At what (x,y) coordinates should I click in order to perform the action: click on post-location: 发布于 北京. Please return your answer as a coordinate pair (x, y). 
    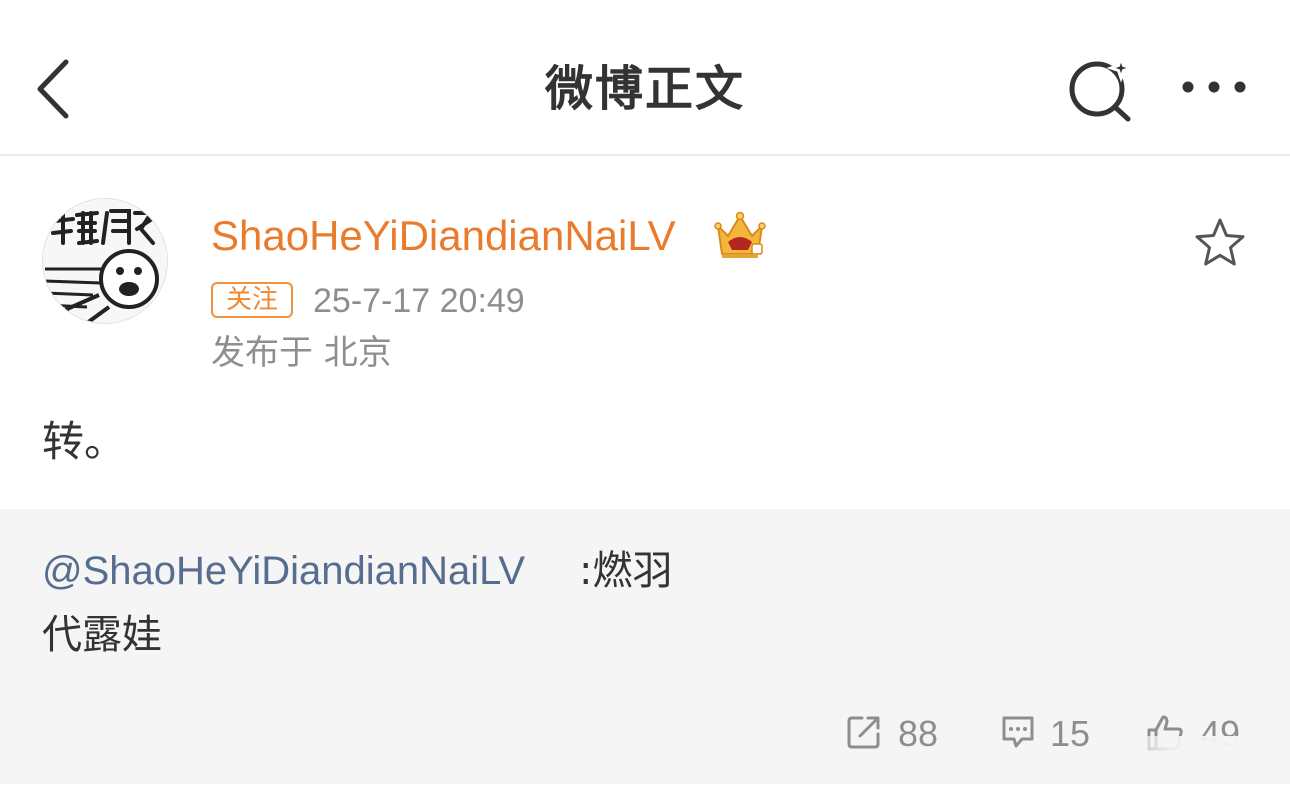
    Looking at the image, I should click on (301, 353).